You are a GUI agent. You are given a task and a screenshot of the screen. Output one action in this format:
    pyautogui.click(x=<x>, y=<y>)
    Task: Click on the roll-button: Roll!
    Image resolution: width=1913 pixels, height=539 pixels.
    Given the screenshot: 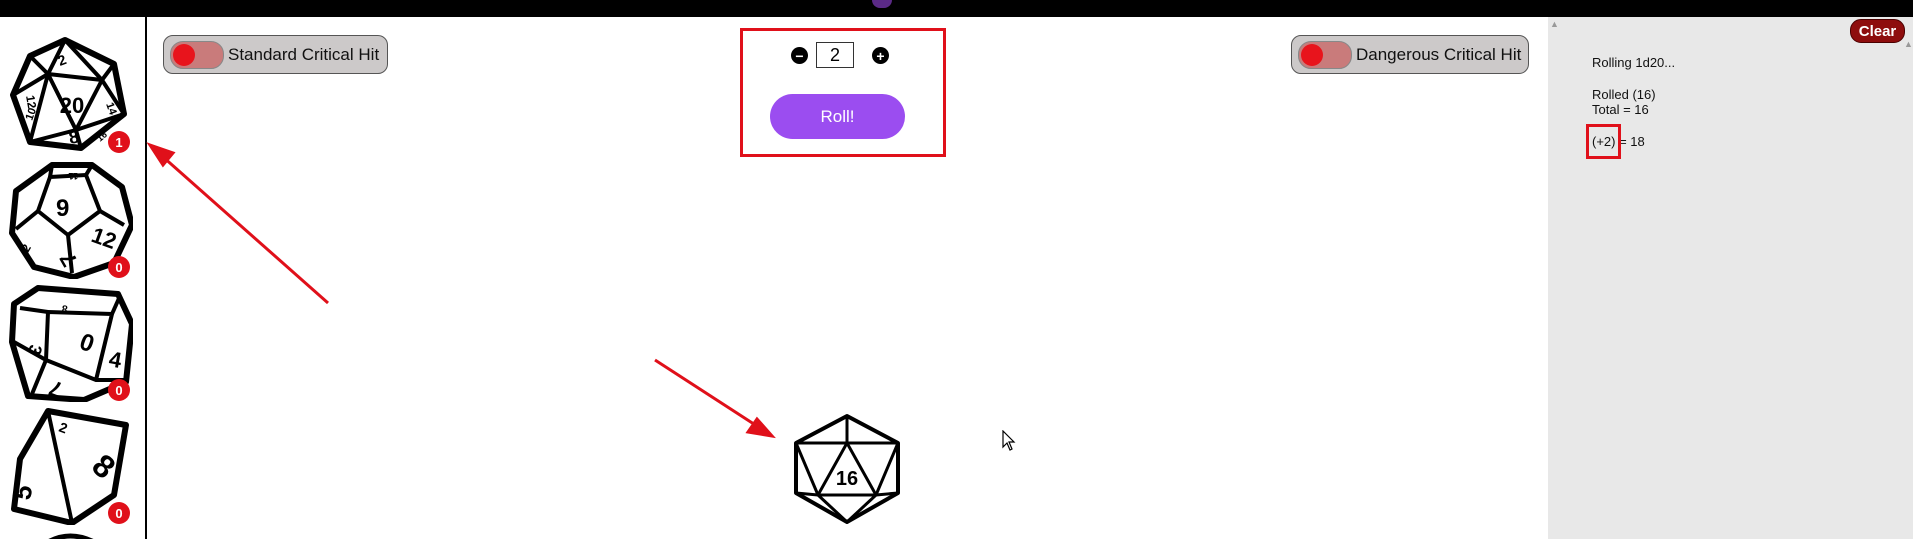 What is the action you would take?
    pyautogui.click(x=837, y=116)
    